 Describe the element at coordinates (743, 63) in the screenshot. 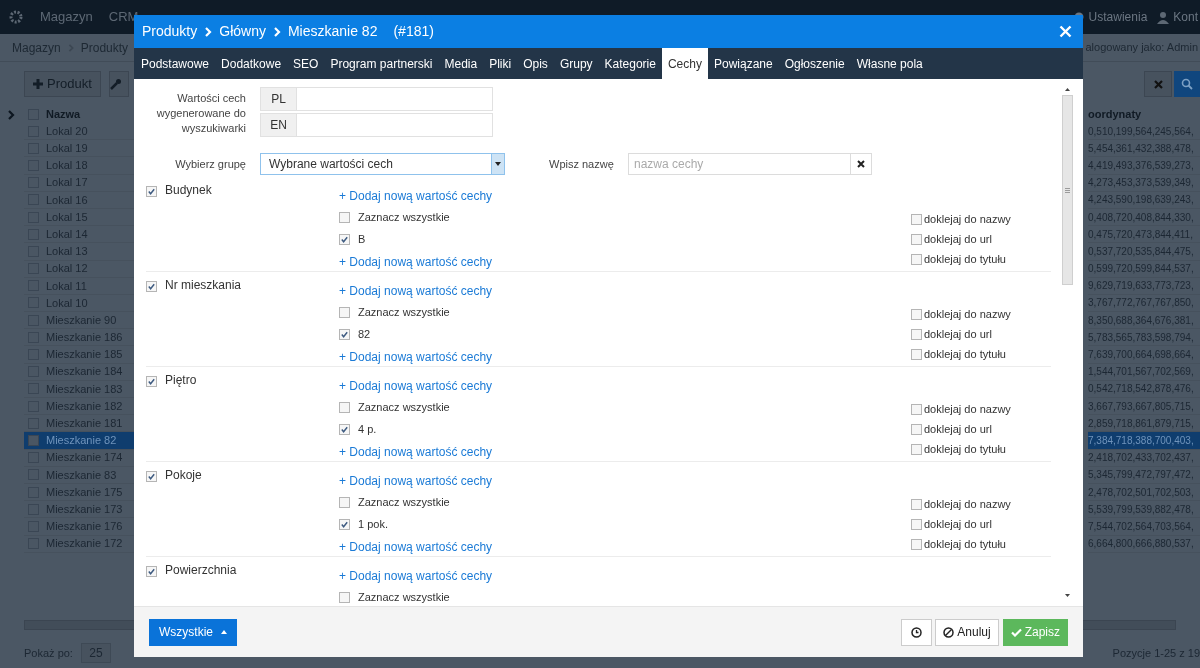

I see `tab: Powiązane` at that location.